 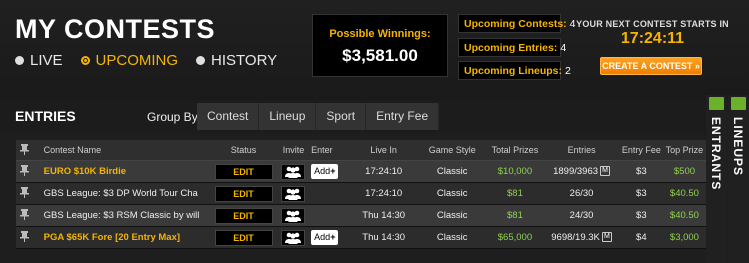 What do you see at coordinates (174, 117) in the screenshot?
I see `group-by-label: Group By:` at bounding box center [174, 117].